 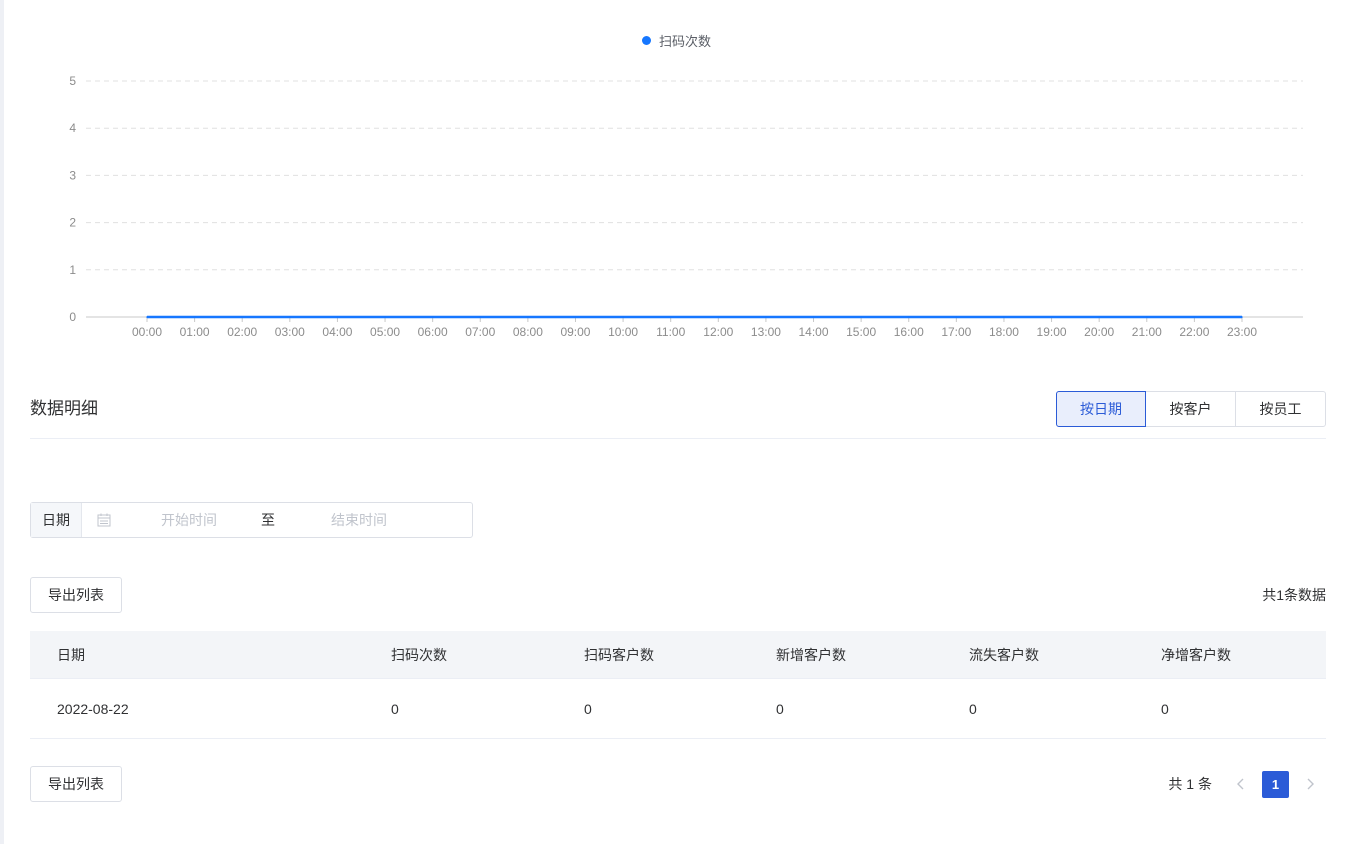 I want to click on date-filter-label: 日期, so click(x=56, y=520).